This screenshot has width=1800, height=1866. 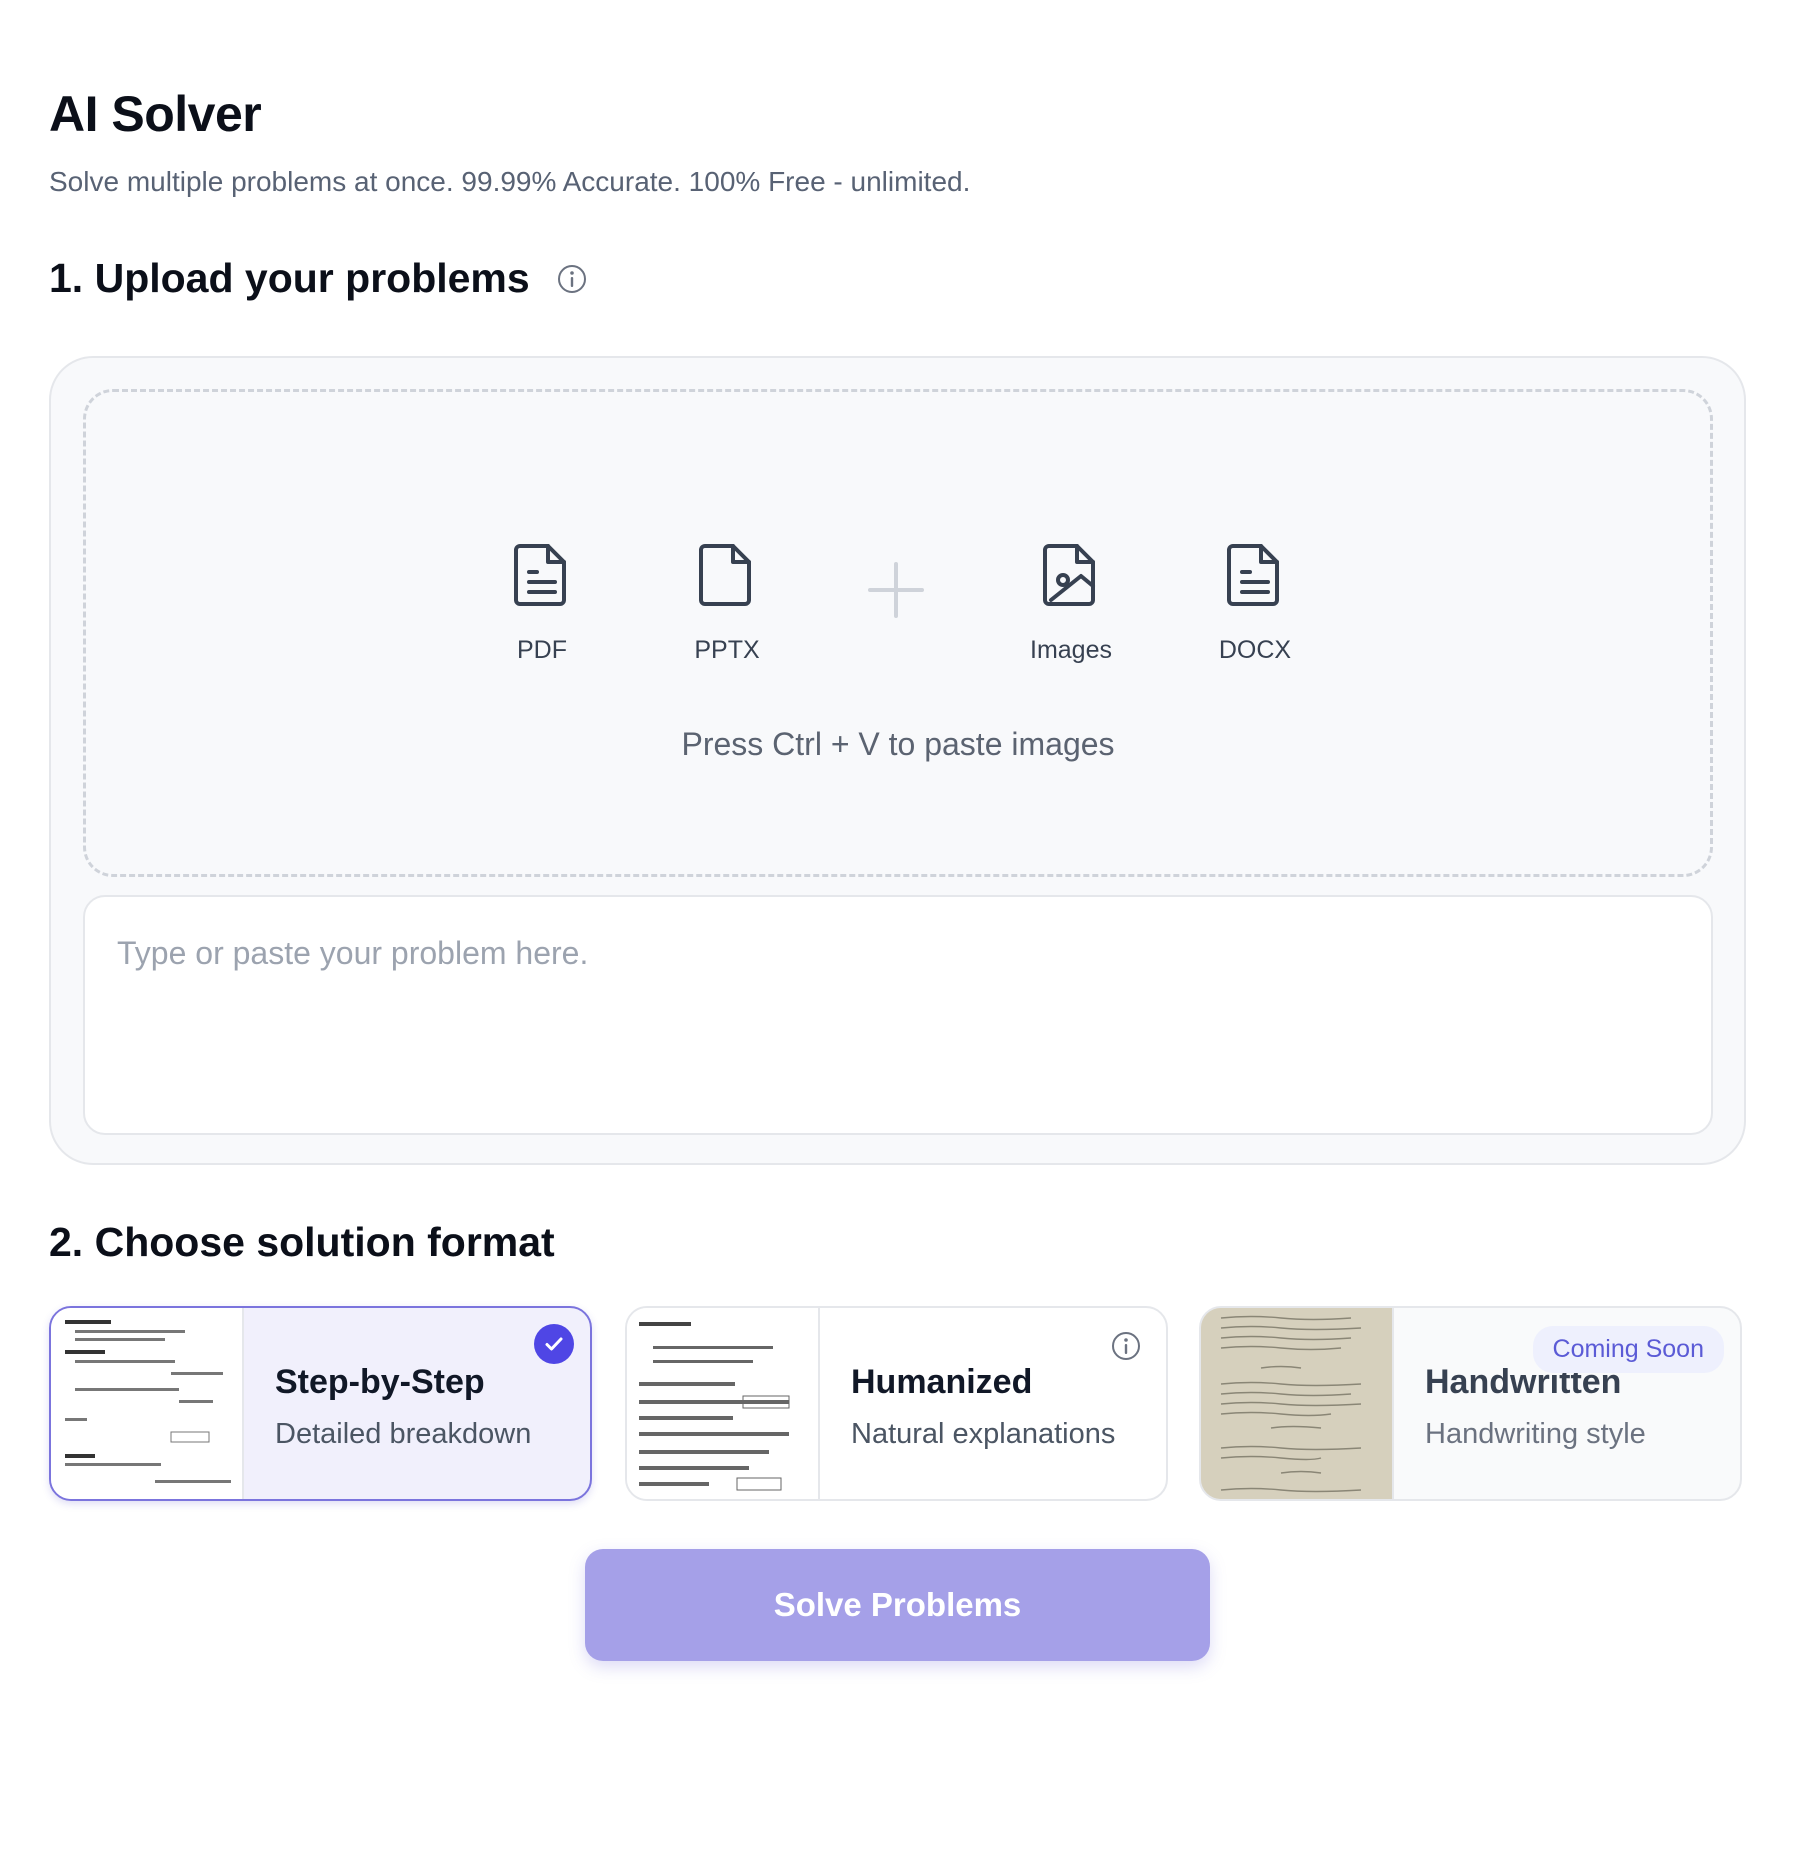 What do you see at coordinates (380, 1382) in the screenshot?
I see `format-option-title: Step-by-Step` at bounding box center [380, 1382].